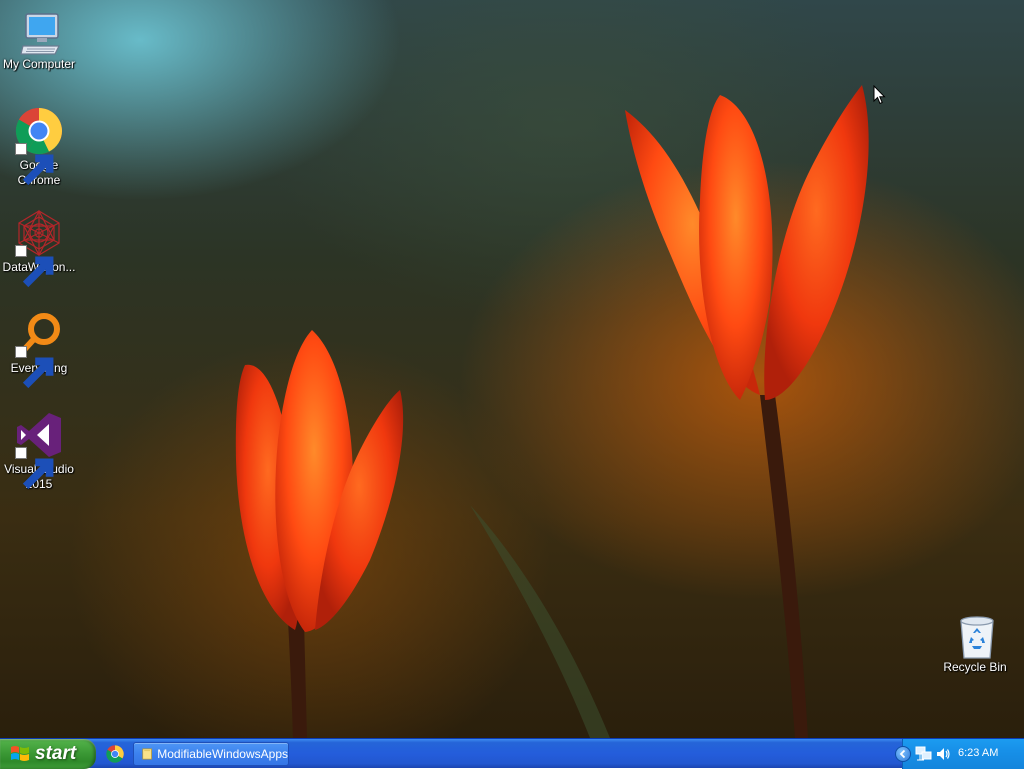  What do you see at coordinates (978, 753) in the screenshot?
I see `clock: 6:23 AM` at bounding box center [978, 753].